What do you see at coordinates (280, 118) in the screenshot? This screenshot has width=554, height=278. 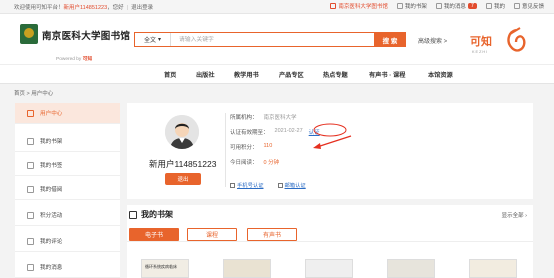 I see `org-value: 南京医科大学` at bounding box center [280, 118].